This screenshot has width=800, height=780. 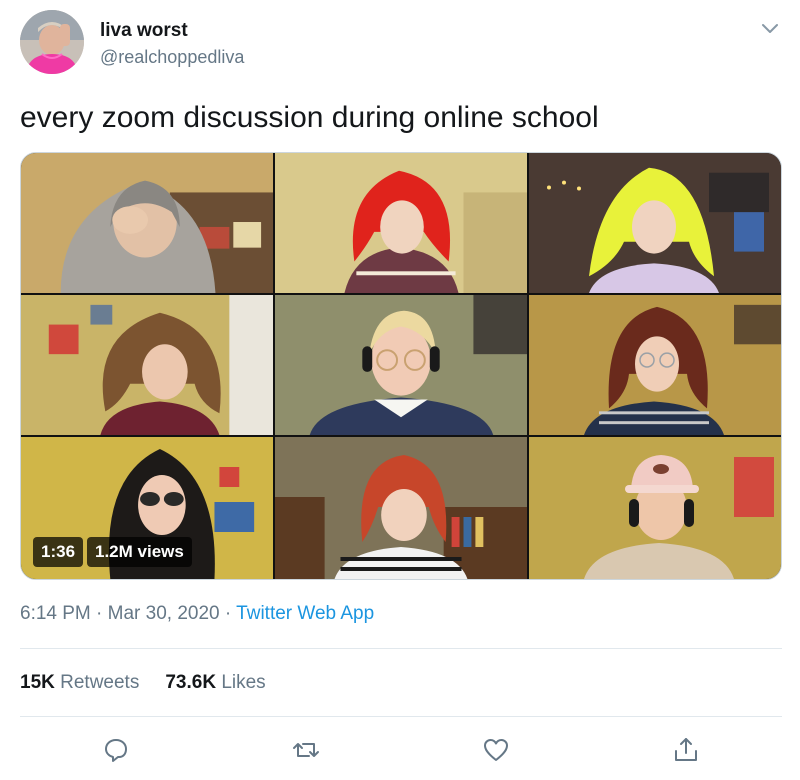 I want to click on tweet-meta: 6:14 PM · Mar 30, 2020 · Twitter Web App, so click(x=197, y=614).